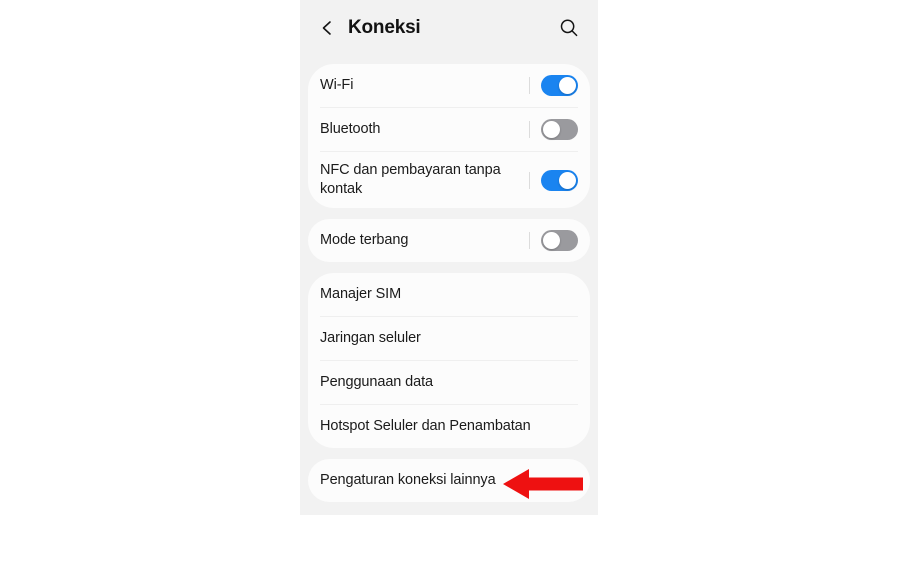 The width and height of the screenshot is (900, 564). Describe the element at coordinates (569, 28) in the screenshot. I see `search-icon` at that location.